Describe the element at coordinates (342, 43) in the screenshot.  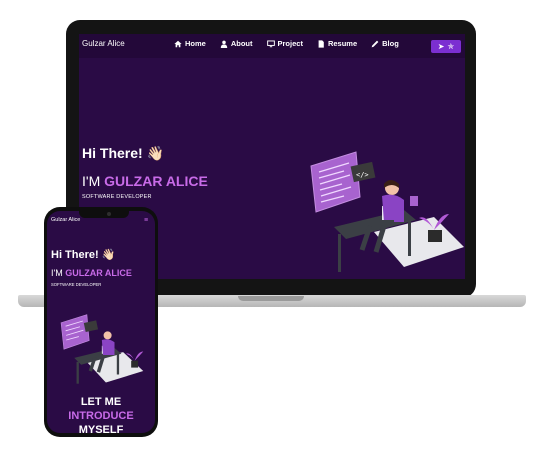
I see `nav-label-resume: Resume` at that location.